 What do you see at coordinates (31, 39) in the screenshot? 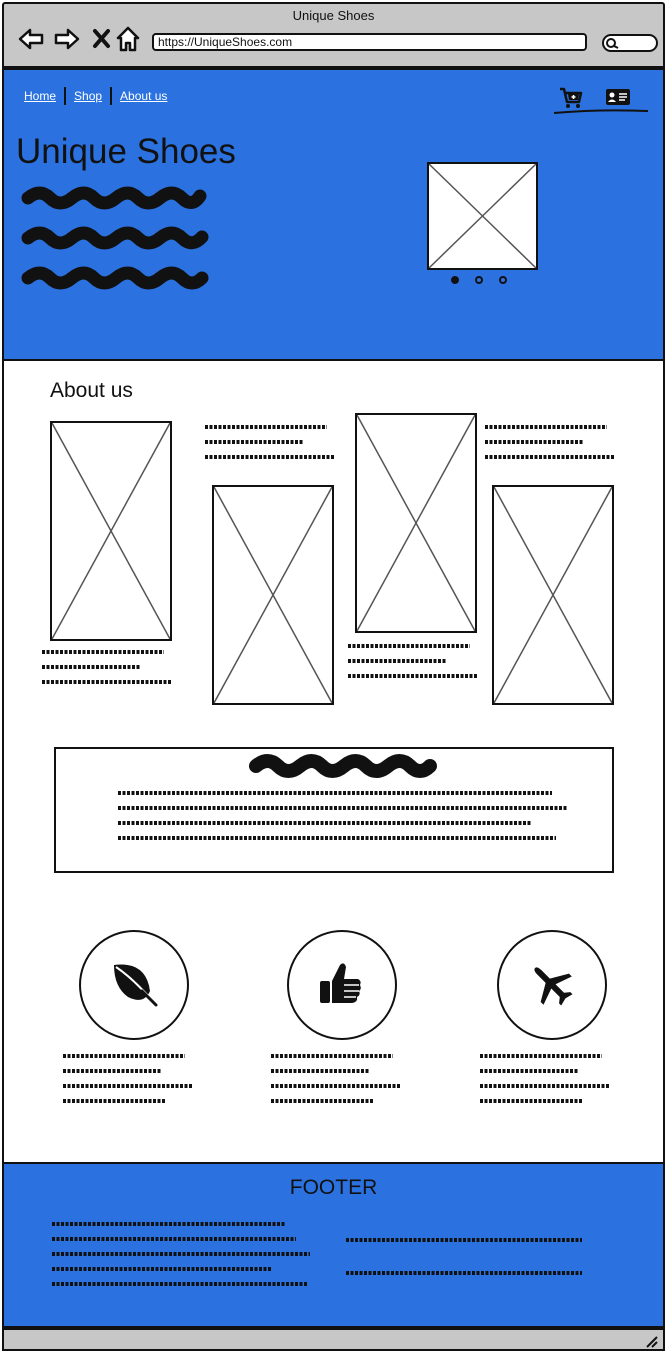
I see `back-arrow-icon` at bounding box center [31, 39].